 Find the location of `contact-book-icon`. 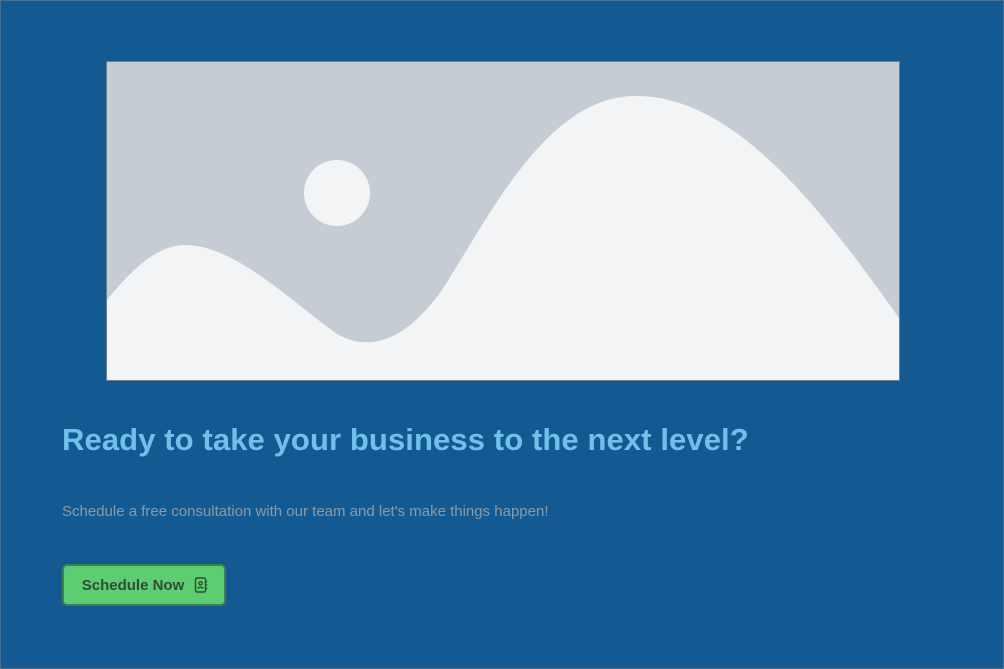

contact-book-icon is located at coordinates (201, 585).